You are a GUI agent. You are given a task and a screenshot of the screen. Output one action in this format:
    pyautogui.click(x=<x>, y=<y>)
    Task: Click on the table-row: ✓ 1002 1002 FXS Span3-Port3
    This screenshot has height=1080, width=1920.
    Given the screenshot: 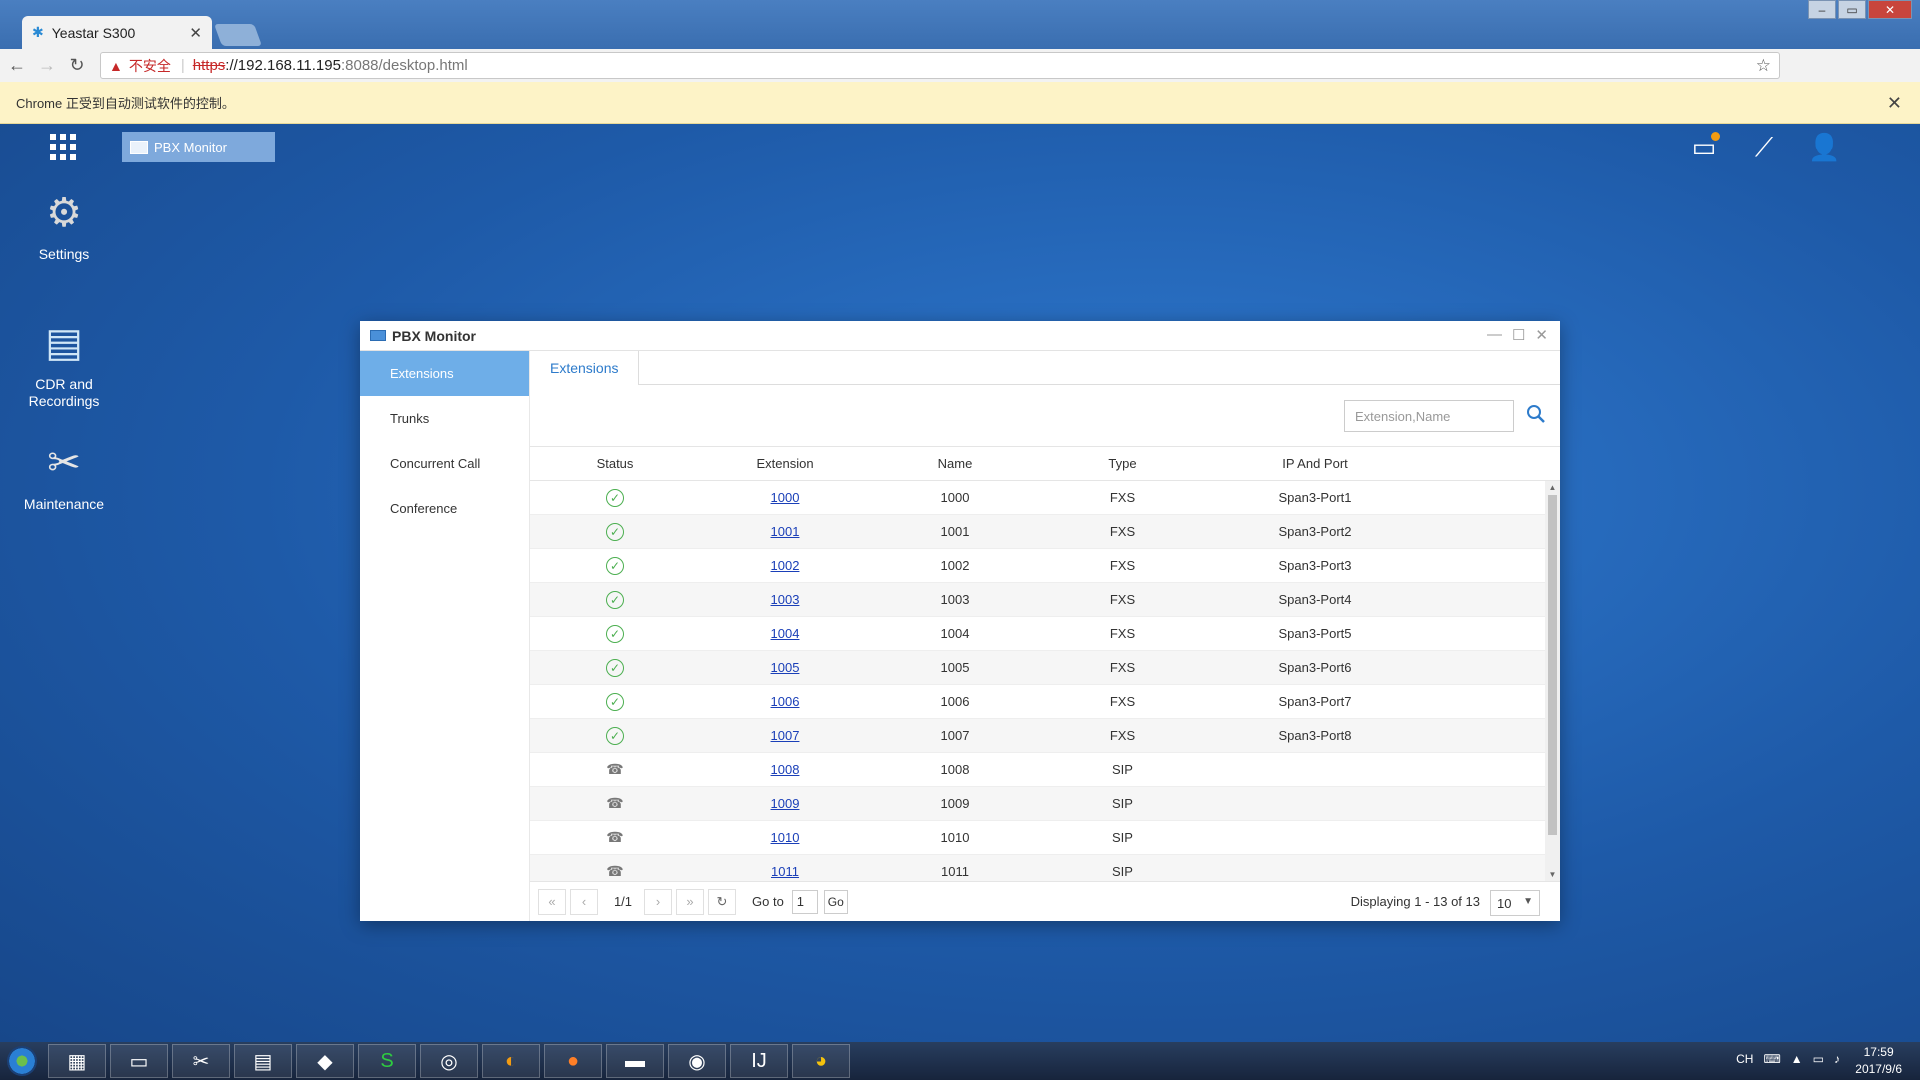 What is the action you would take?
    pyautogui.click(x=1037, y=566)
    